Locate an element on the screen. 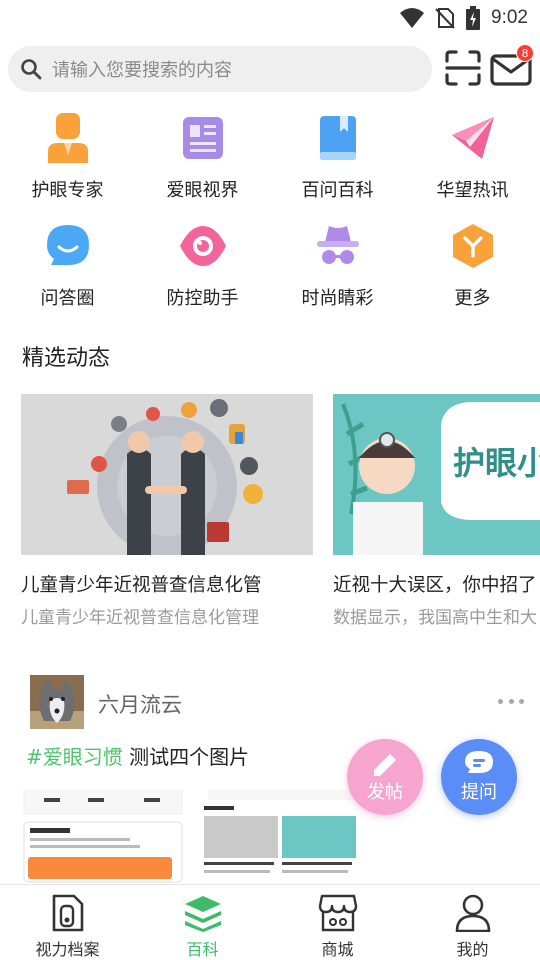  book-icon is located at coordinates (338, 138).